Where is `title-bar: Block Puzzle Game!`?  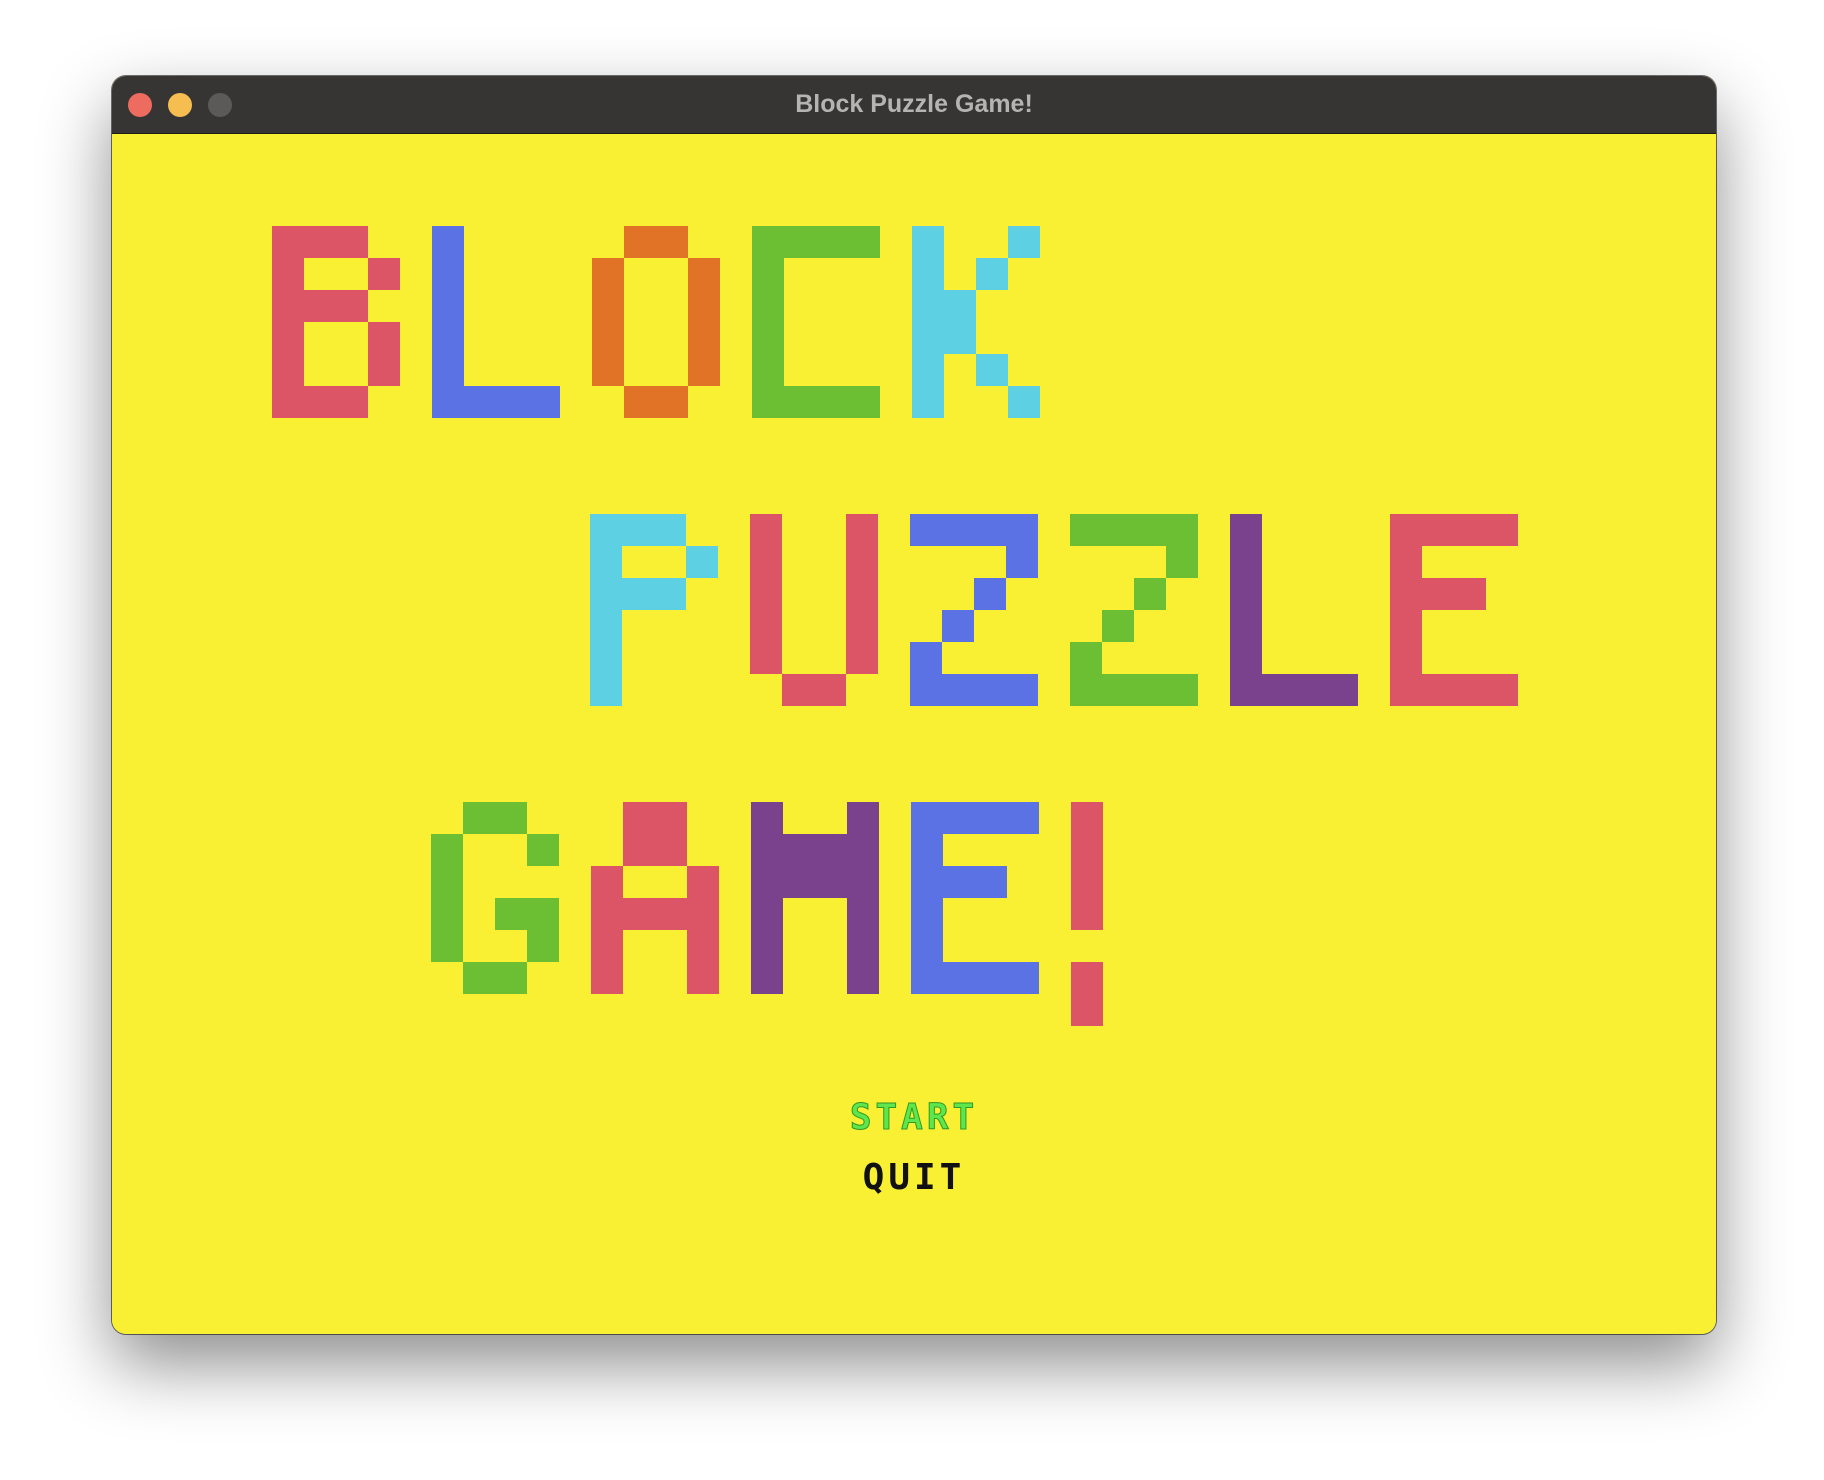
title-bar: Block Puzzle Game! is located at coordinates (914, 105).